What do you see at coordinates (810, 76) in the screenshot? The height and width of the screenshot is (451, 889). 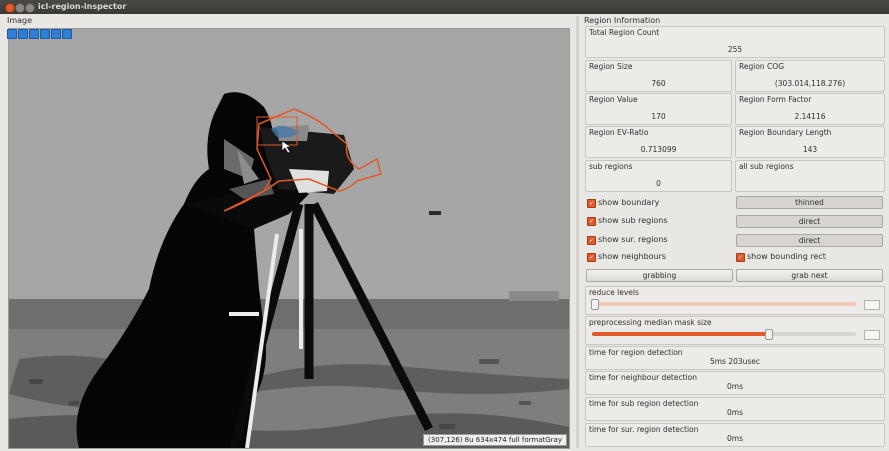 I see `region-cog-box: Region COG (303.014,118.276)` at bounding box center [810, 76].